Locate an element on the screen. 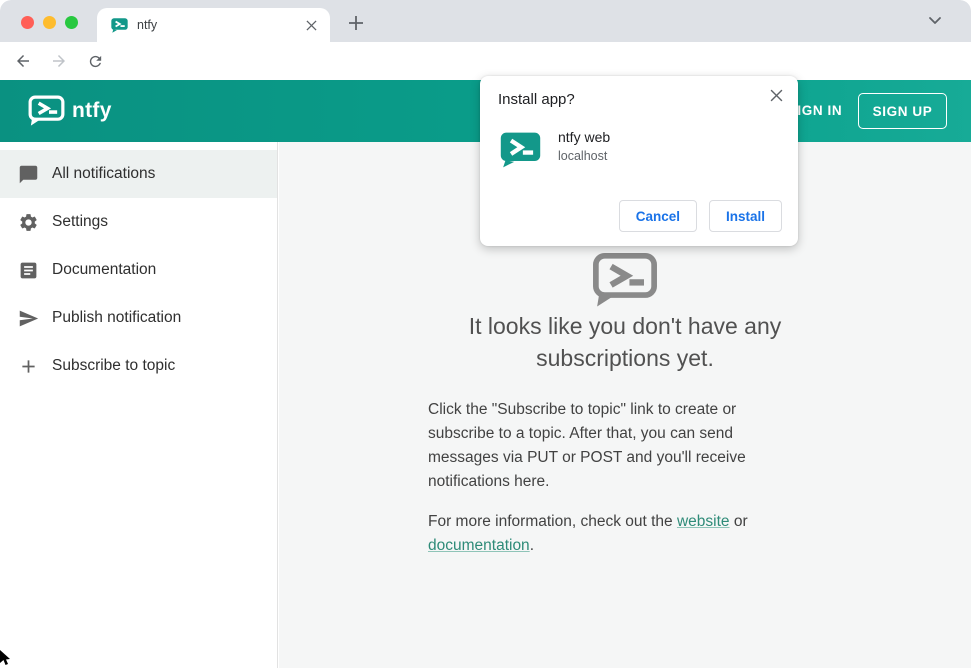 The height and width of the screenshot is (668, 971). mouse-cursor is located at coordinates (5, 657).